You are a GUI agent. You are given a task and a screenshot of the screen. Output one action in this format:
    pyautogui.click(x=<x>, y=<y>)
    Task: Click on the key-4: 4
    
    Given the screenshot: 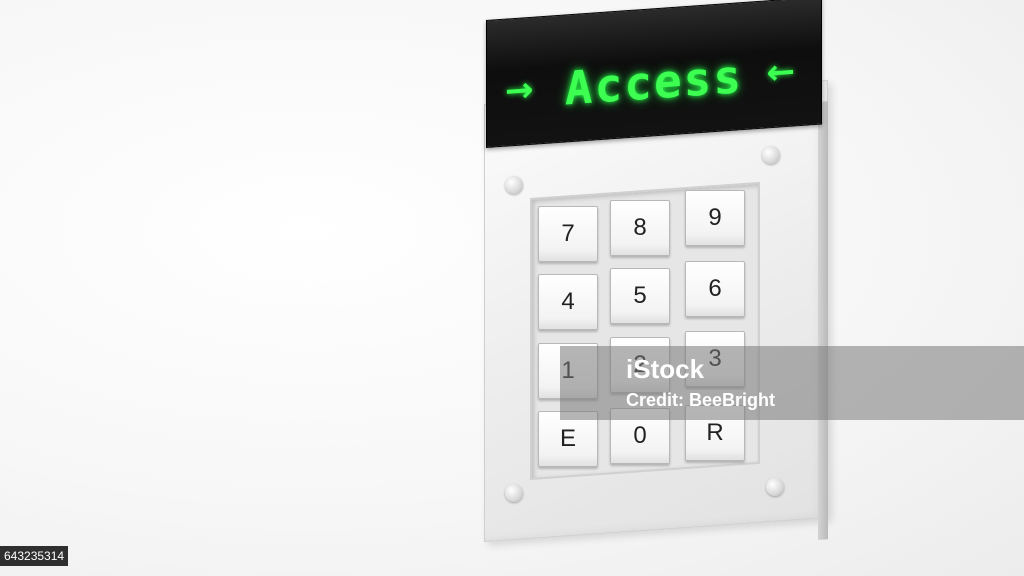 What is the action you would take?
    pyautogui.click(x=568, y=302)
    